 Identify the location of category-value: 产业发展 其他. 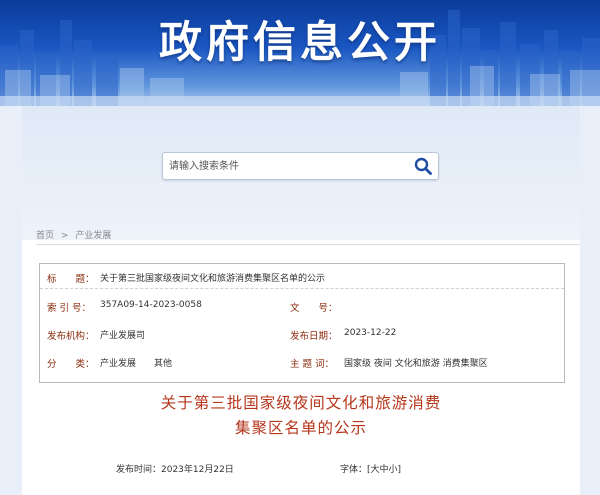
(136, 364).